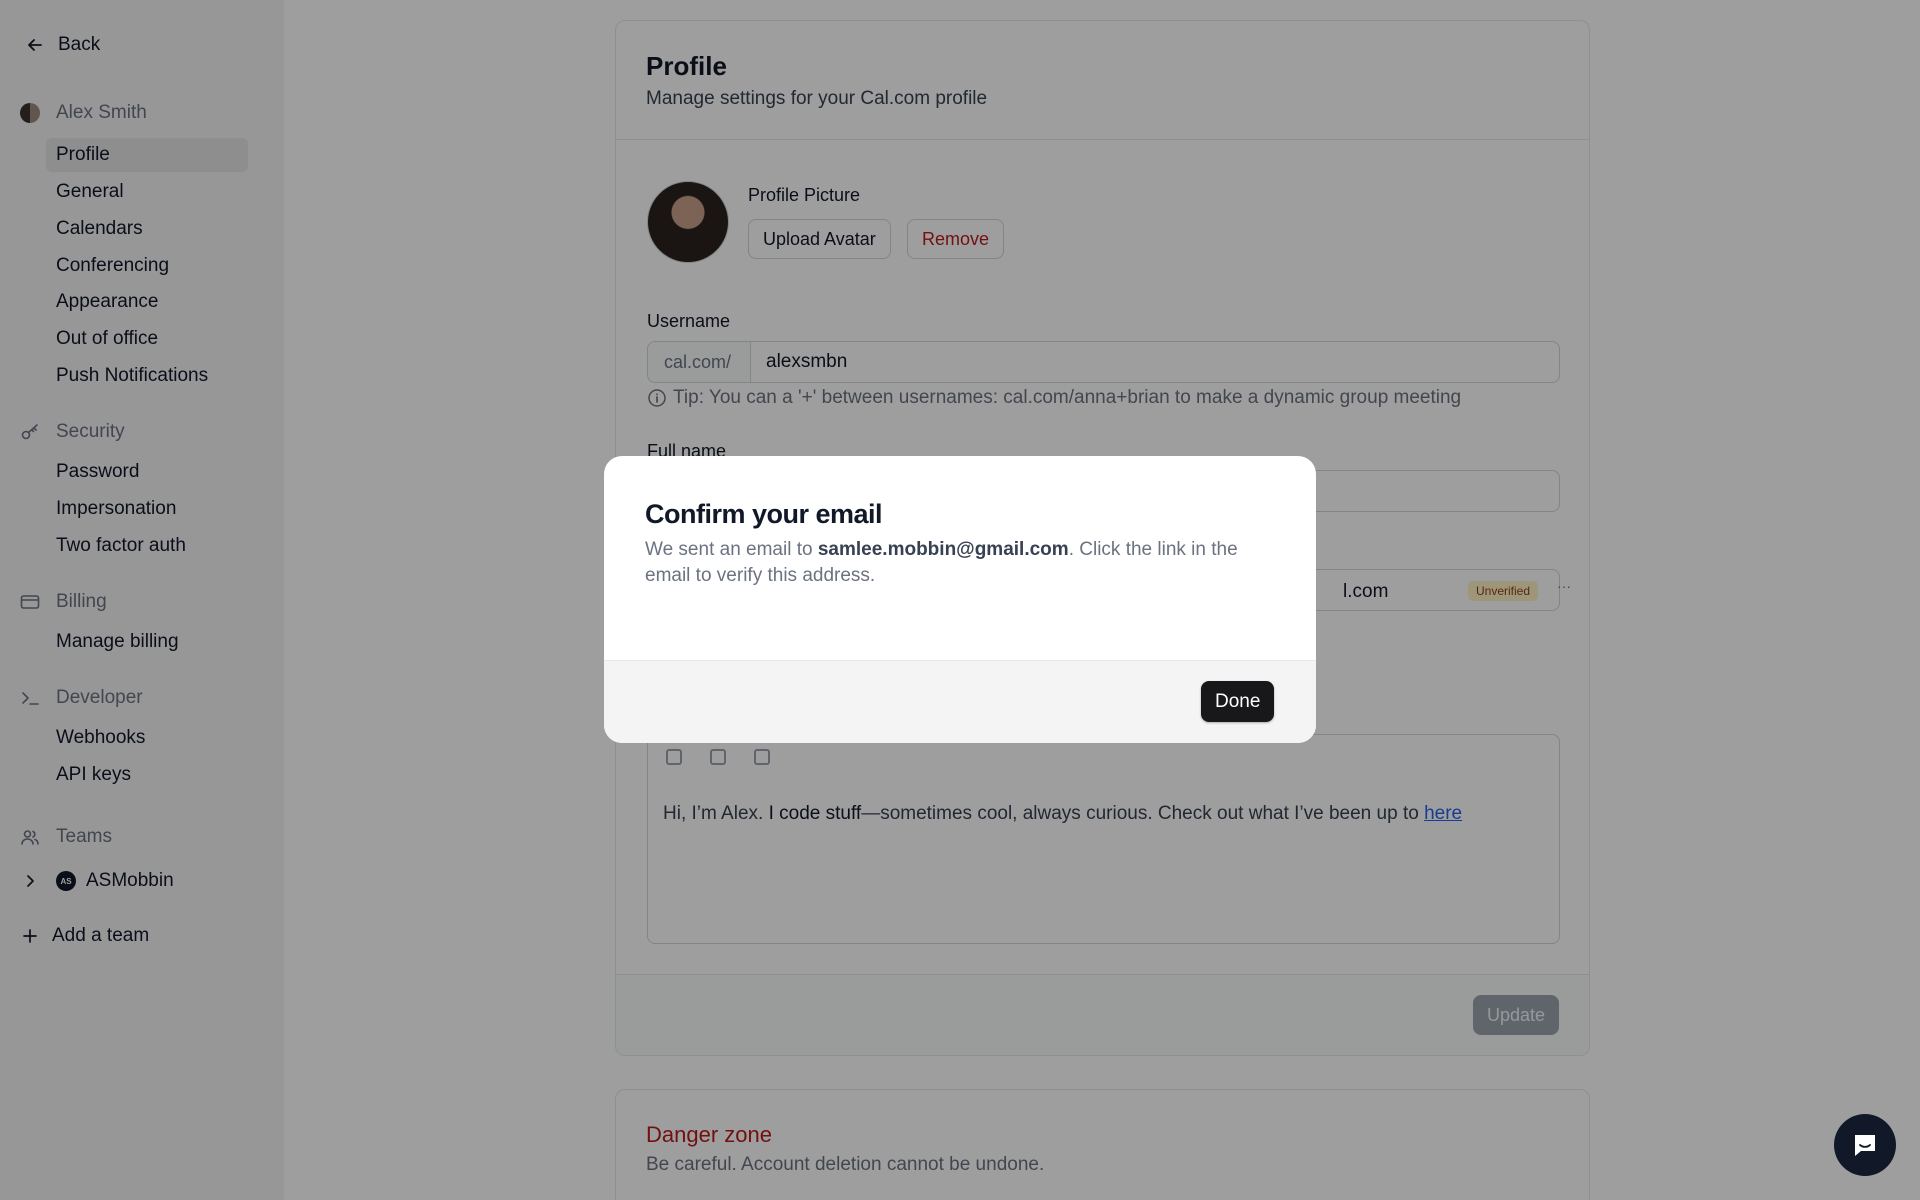 The width and height of the screenshot is (1920, 1200). What do you see at coordinates (764, 514) in the screenshot?
I see `dialog-title: Confirm your email` at bounding box center [764, 514].